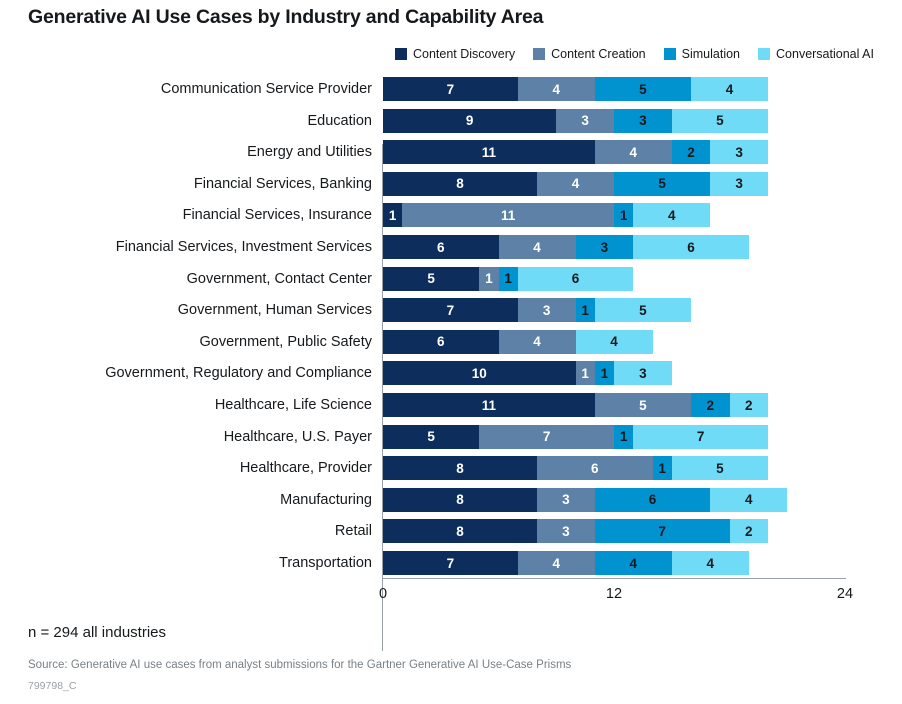 Image resolution: width=902 pixels, height=704 pixels. Describe the element at coordinates (575, 120) in the screenshot. I see `stacked-bar: 9335` at that location.